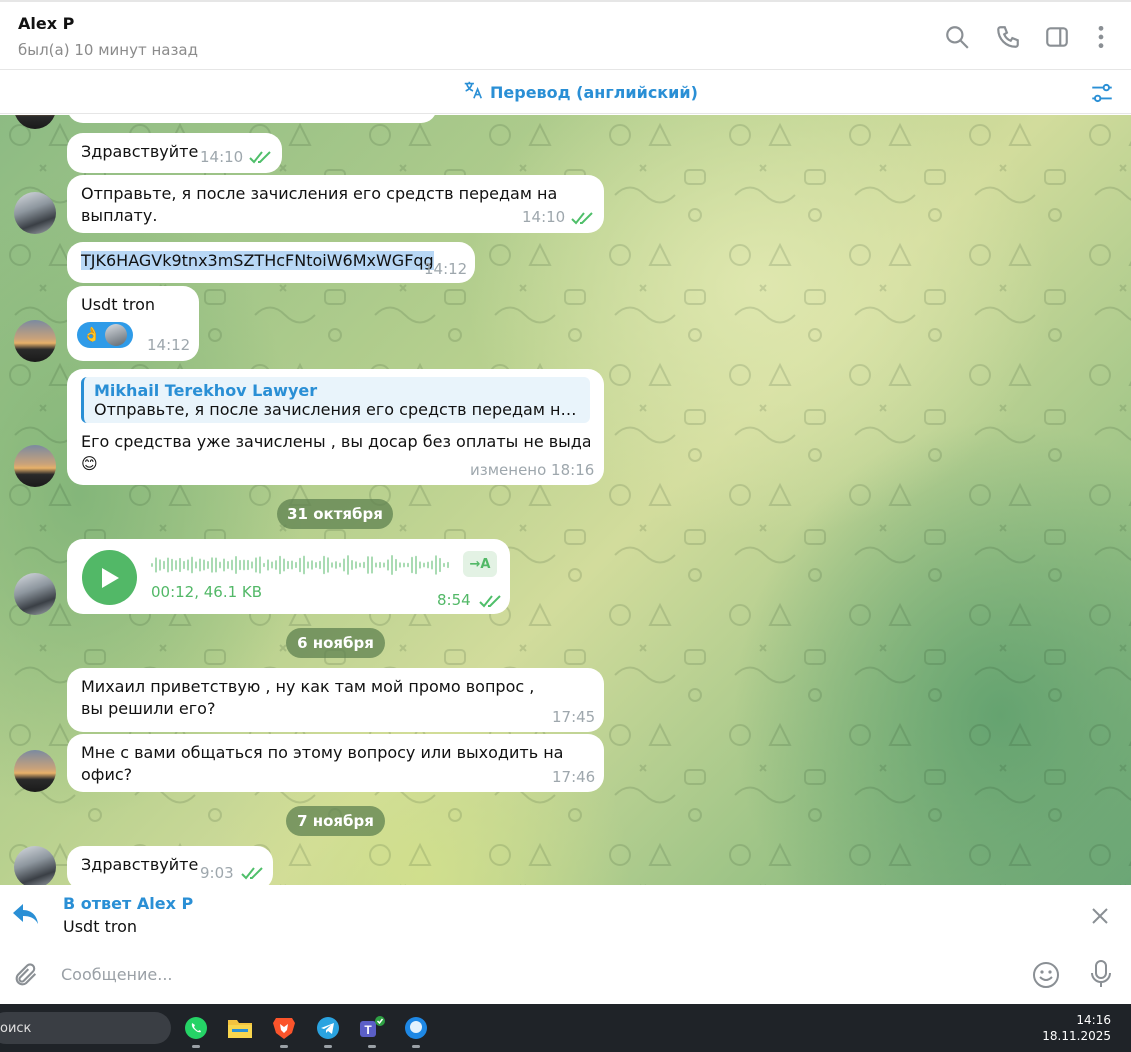  Describe the element at coordinates (1008, 37) in the screenshot. I see `phone-icon` at that location.